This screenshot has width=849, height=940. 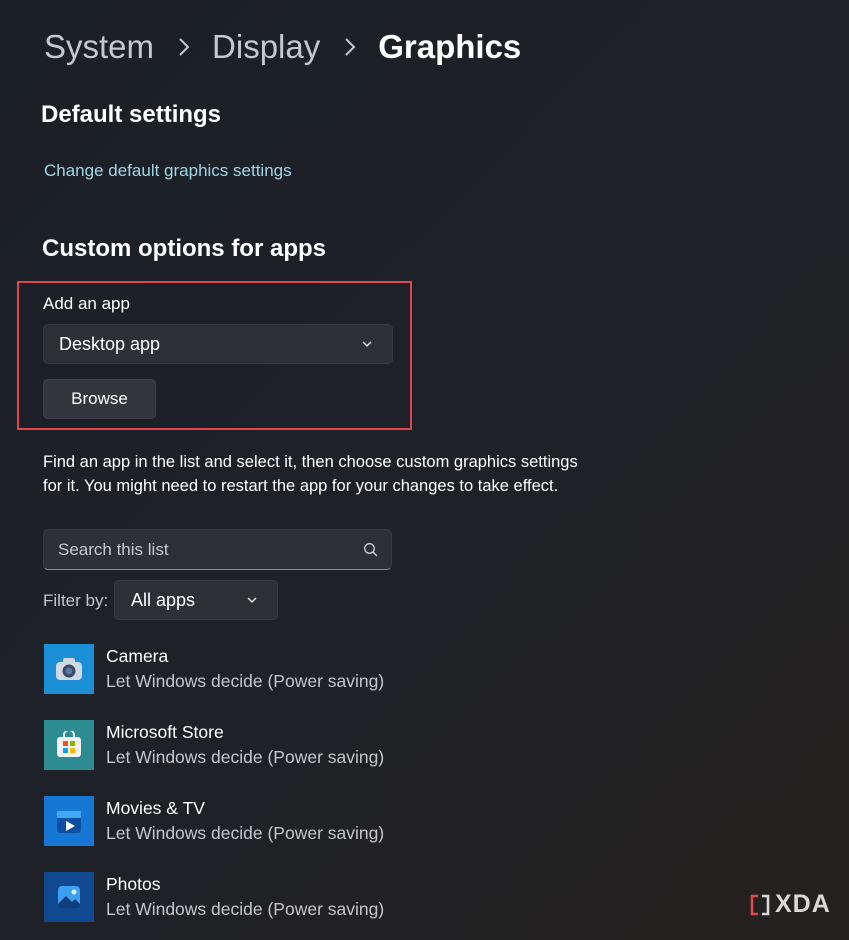 What do you see at coordinates (137, 656) in the screenshot?
I see `app-name: Camera` at bounding box center [137, 656].